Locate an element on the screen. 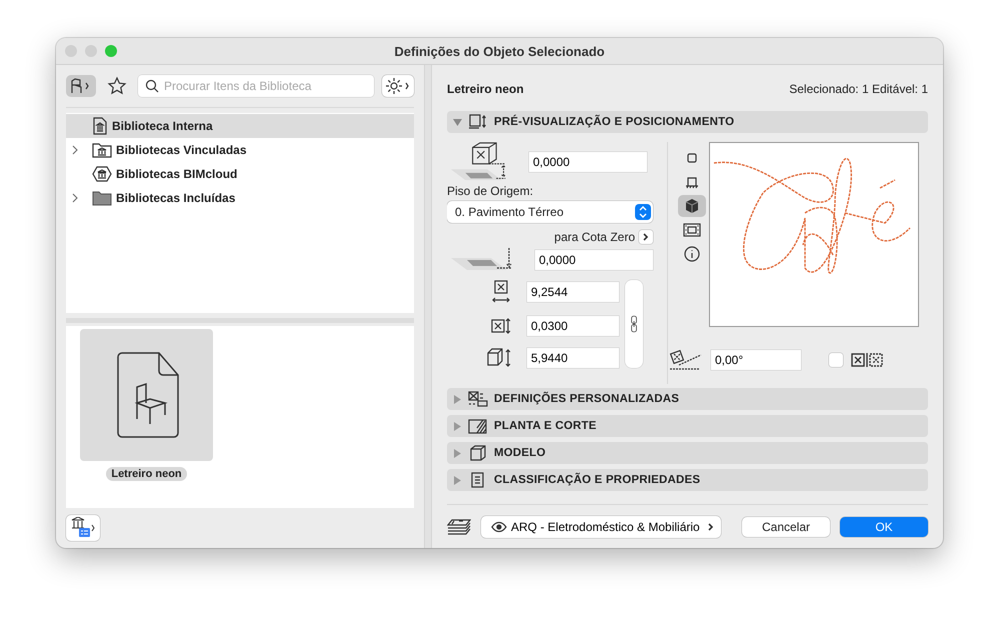  origin-story-label: Piso de Origem: is located at coordinates (490, 191).